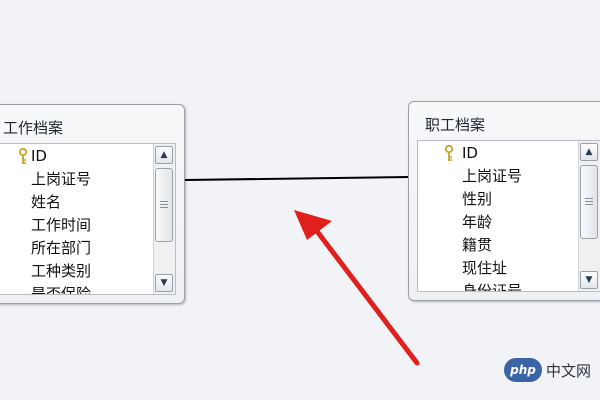  What do you see at coordinates (297, 178) in the screenshot?
I see `relationship-line` at bounding box center [297, 178].